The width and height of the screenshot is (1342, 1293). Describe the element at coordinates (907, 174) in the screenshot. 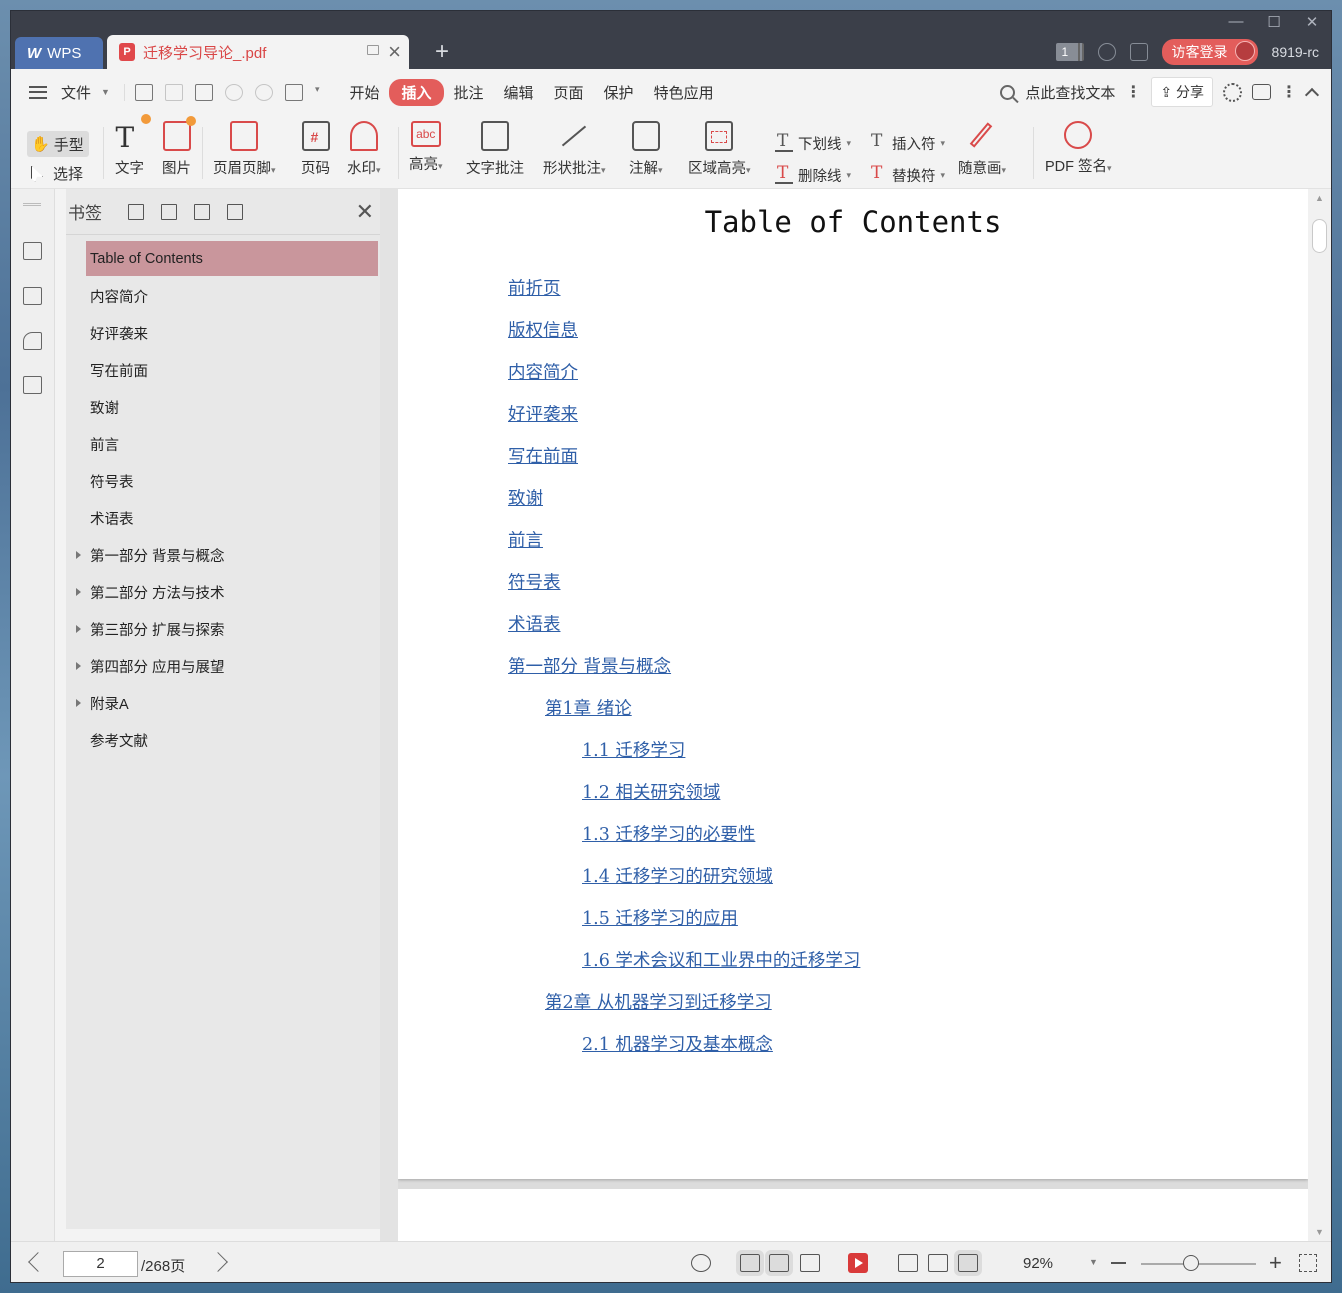

I see `replace-char-button: 替换符▾` at that location.